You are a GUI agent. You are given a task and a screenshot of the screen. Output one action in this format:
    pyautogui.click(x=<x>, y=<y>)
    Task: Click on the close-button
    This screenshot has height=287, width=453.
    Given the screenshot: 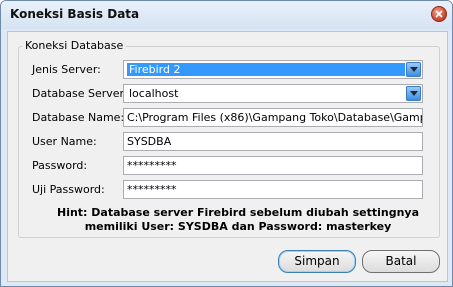 What is the action you would take?
    pyautogui.click(x=439, y=14)
    